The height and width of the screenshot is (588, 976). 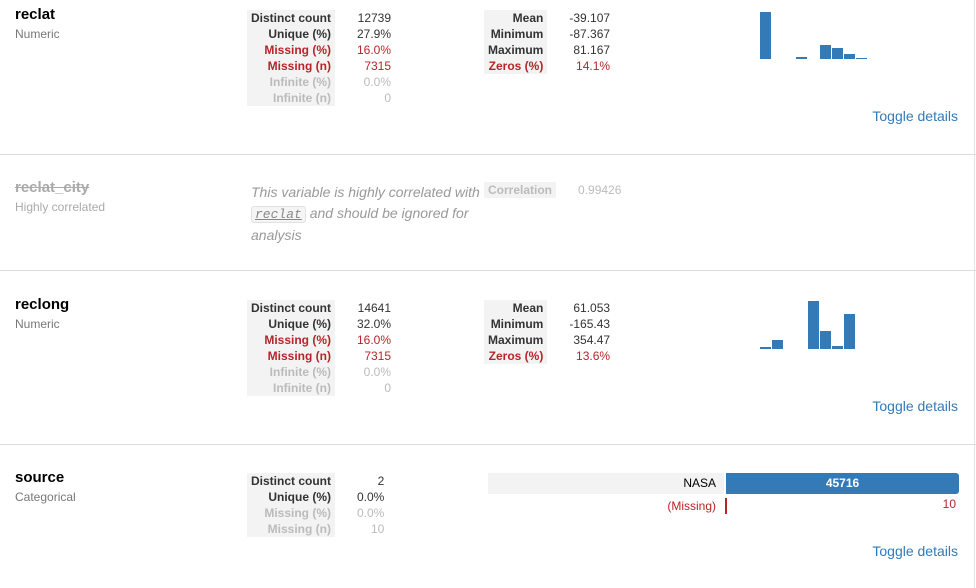 I want to click on stat-row: Mean -39.107, so click(x=549, y=18).